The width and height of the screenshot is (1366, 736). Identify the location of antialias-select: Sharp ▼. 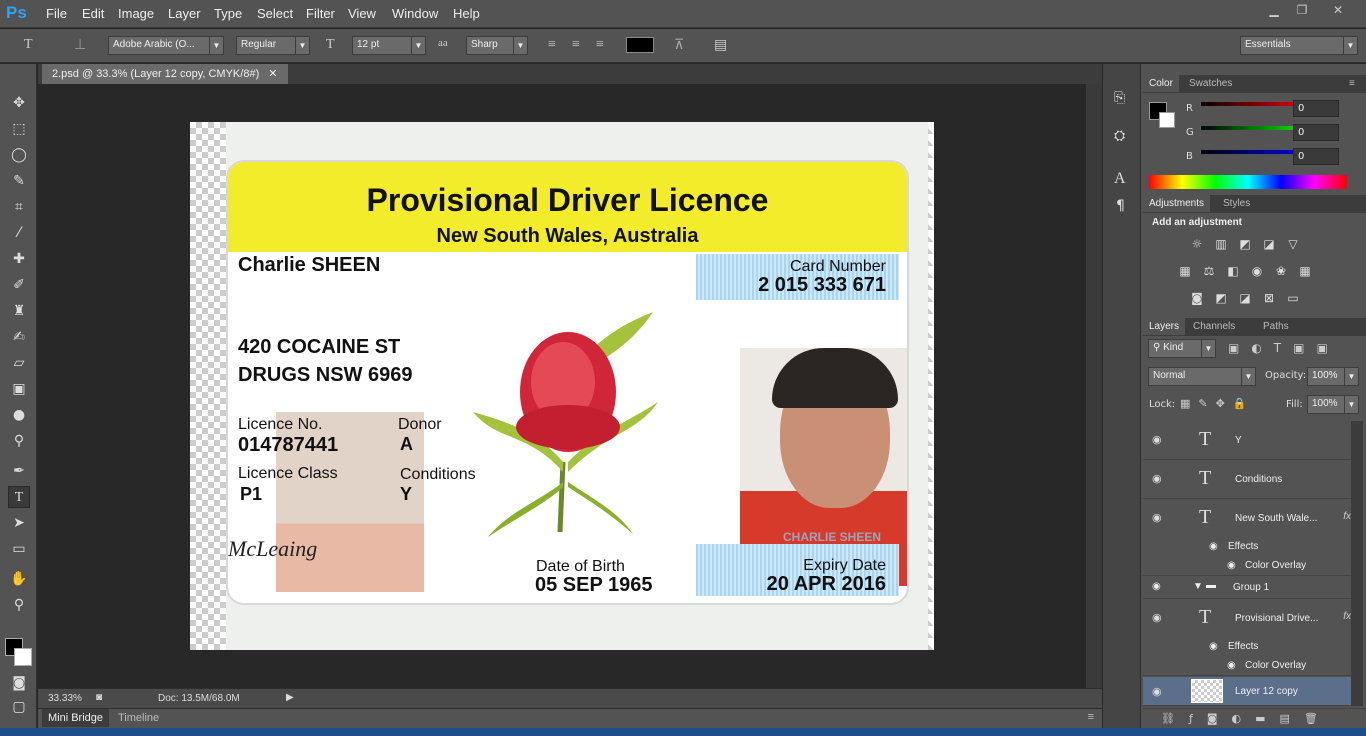
(497, 45).